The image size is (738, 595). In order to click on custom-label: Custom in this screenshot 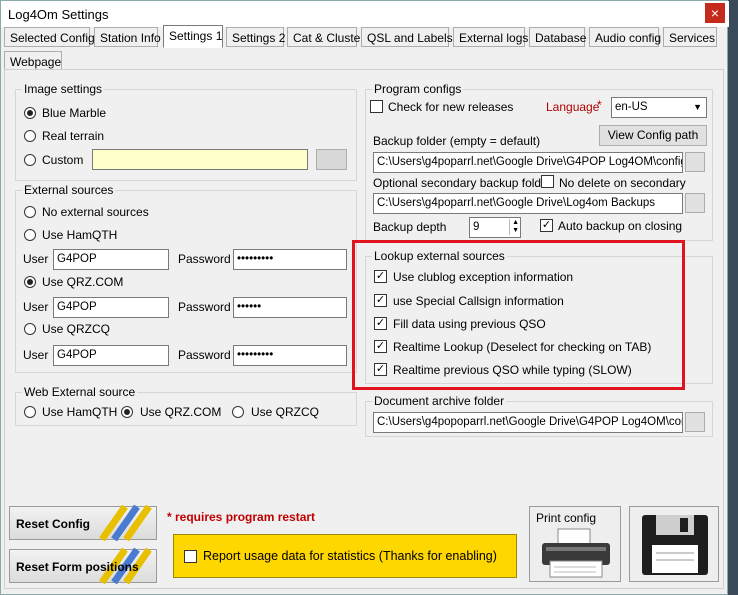, I will do `click(63, 160)`.